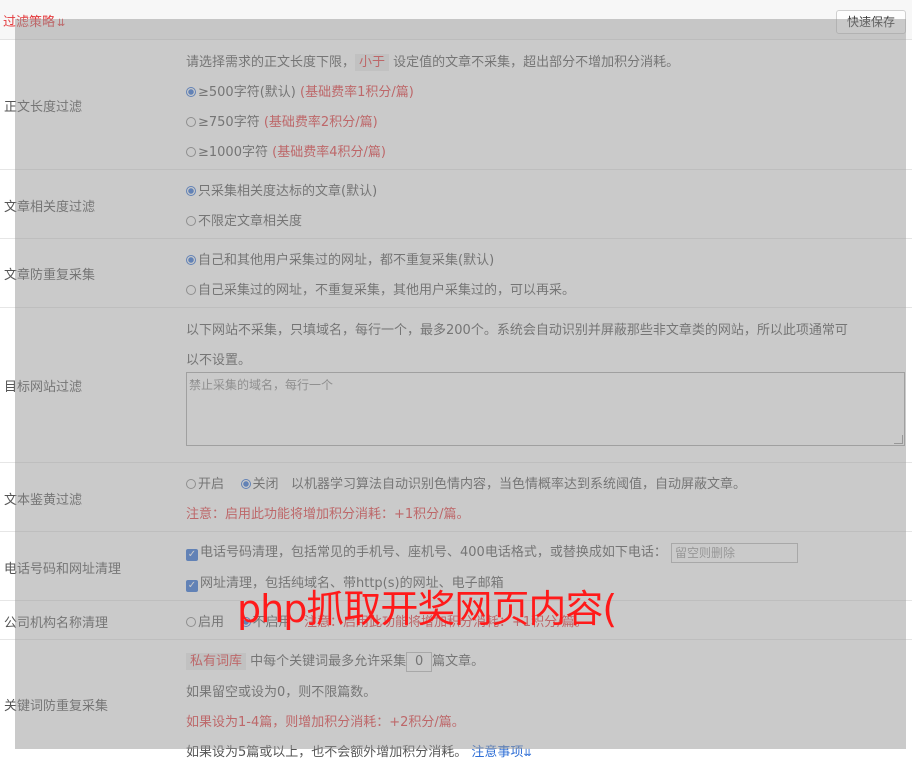 The height and width of the screenshot is (768, 912). What do you see at coordinates (265, 484) in the screenshot?
I see `porn-filter-off-label: 关闭` at bounding box center [265, 484].